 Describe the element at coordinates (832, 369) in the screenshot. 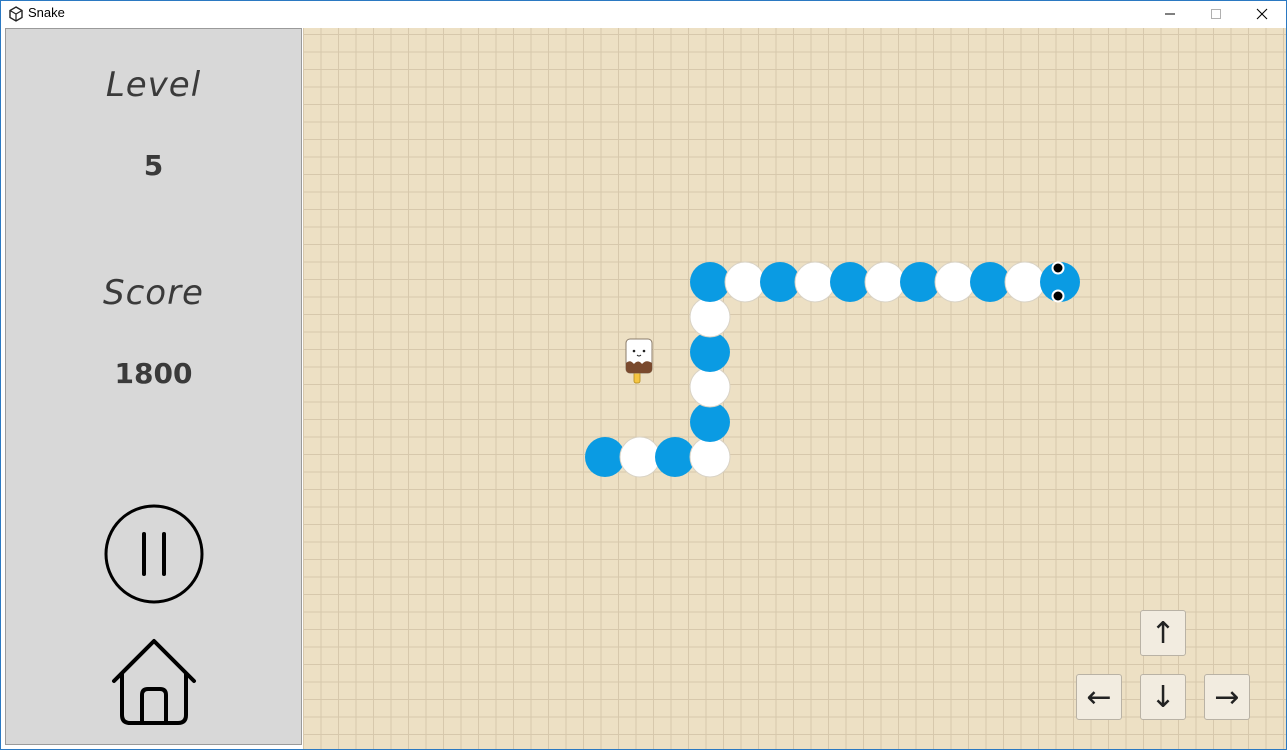

I see `board-canvas` at that location.